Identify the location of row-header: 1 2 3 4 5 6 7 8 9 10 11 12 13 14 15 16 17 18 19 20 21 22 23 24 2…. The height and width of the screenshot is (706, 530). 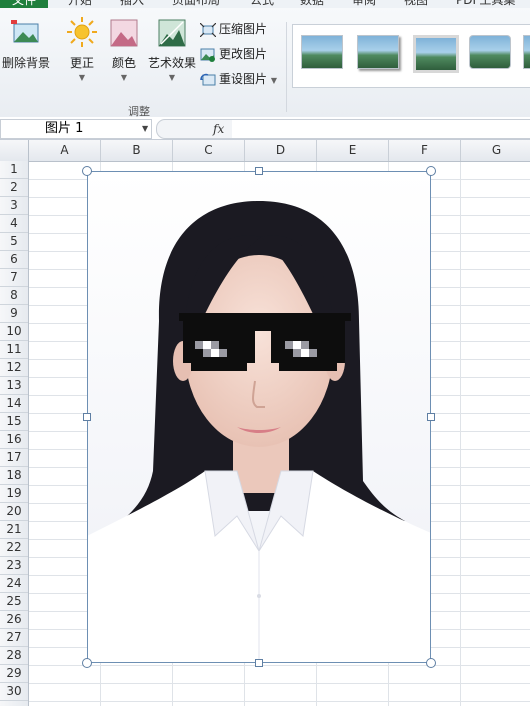
(14, 433).